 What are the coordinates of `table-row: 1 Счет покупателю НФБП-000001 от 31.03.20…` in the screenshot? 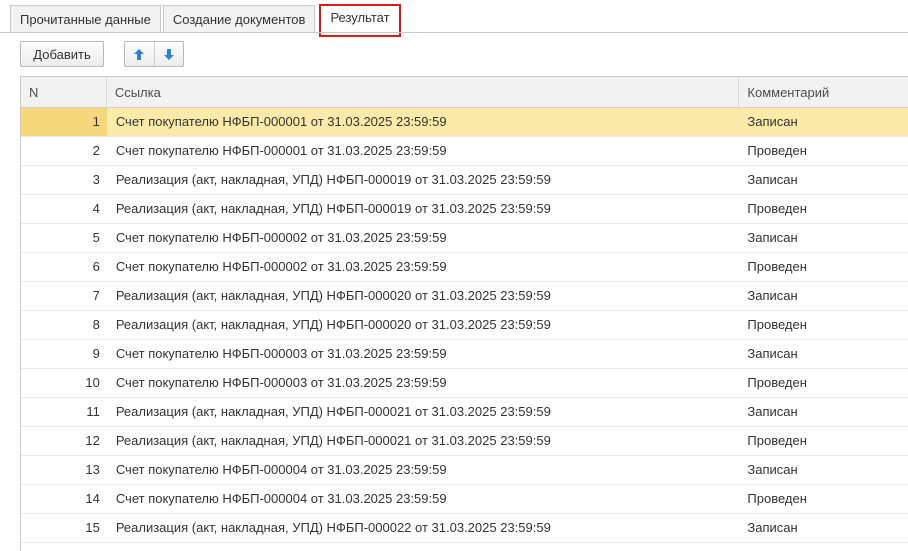 It's located at (464, 122).